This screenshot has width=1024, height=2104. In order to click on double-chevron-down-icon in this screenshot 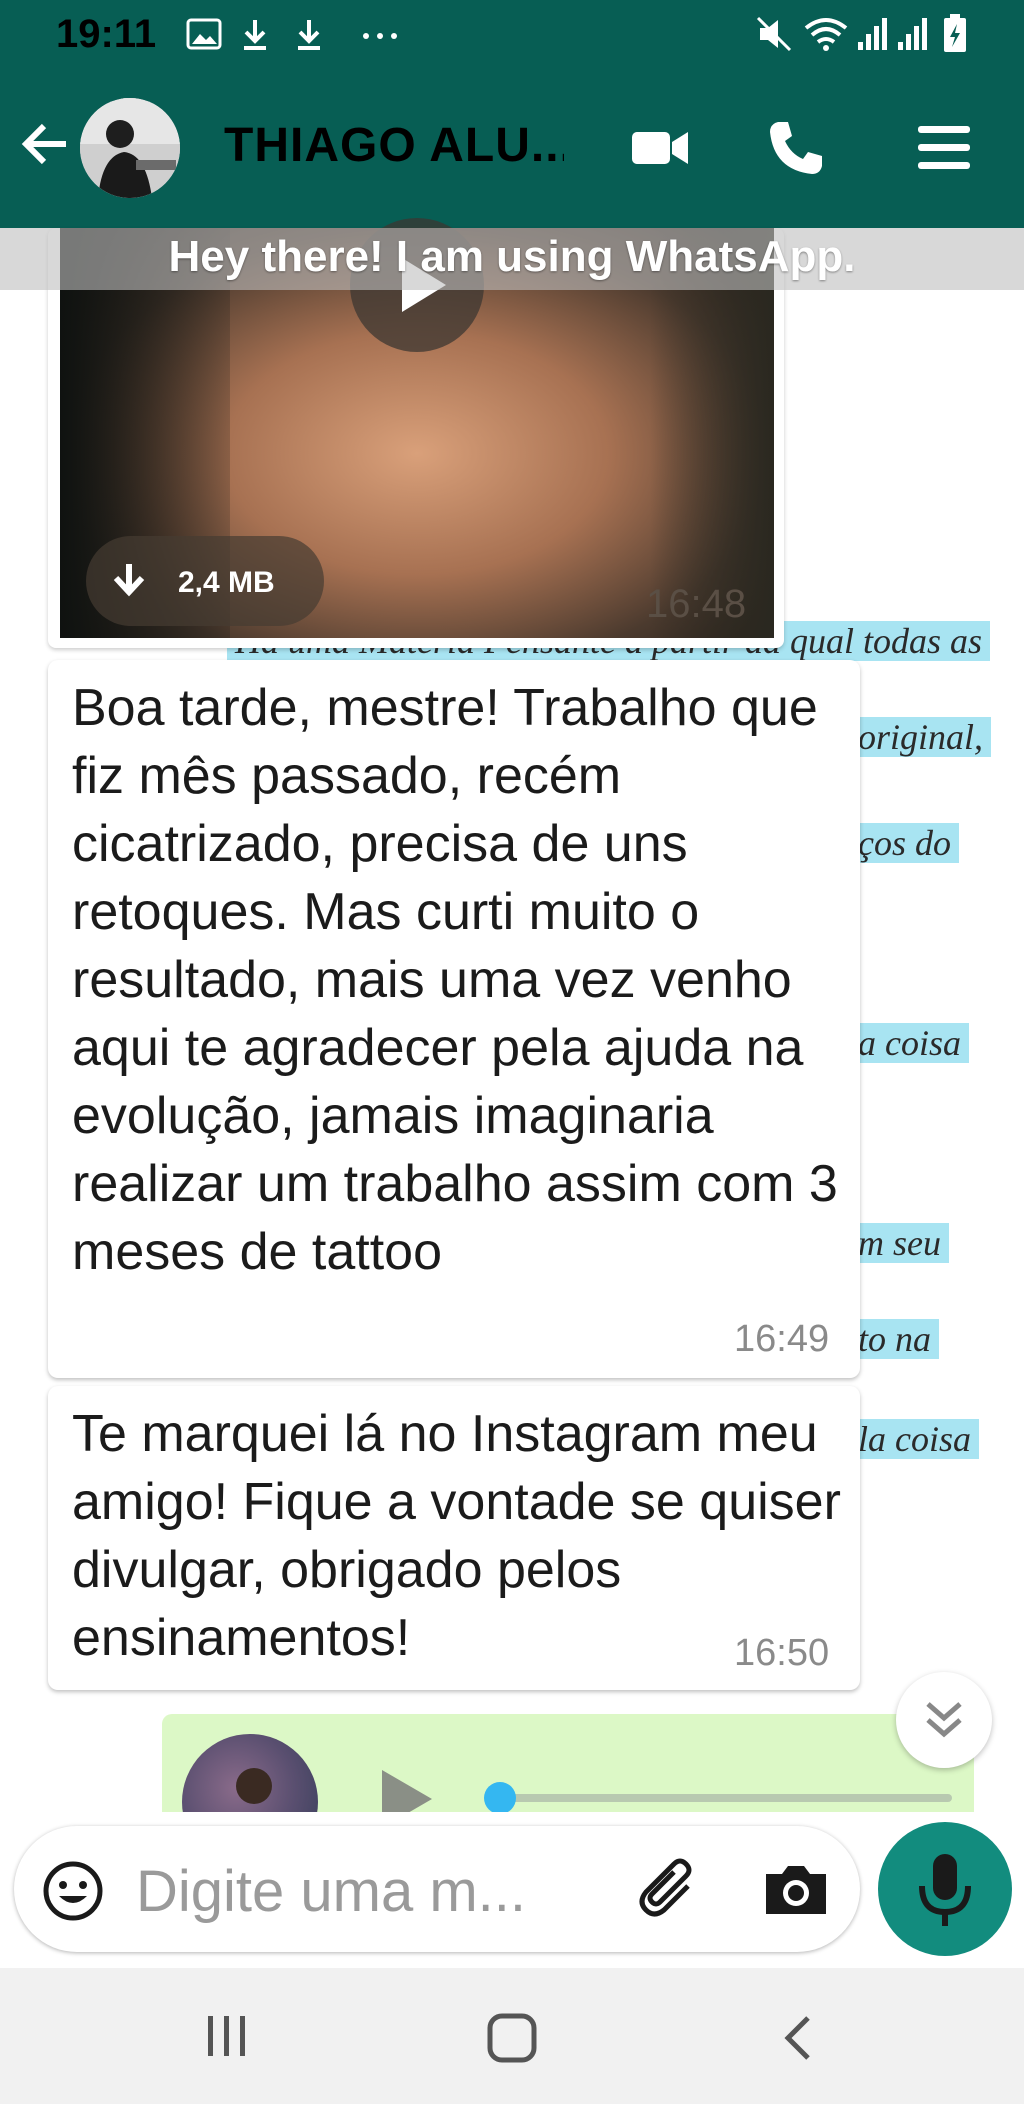, I will do `click(944, 1720)`.